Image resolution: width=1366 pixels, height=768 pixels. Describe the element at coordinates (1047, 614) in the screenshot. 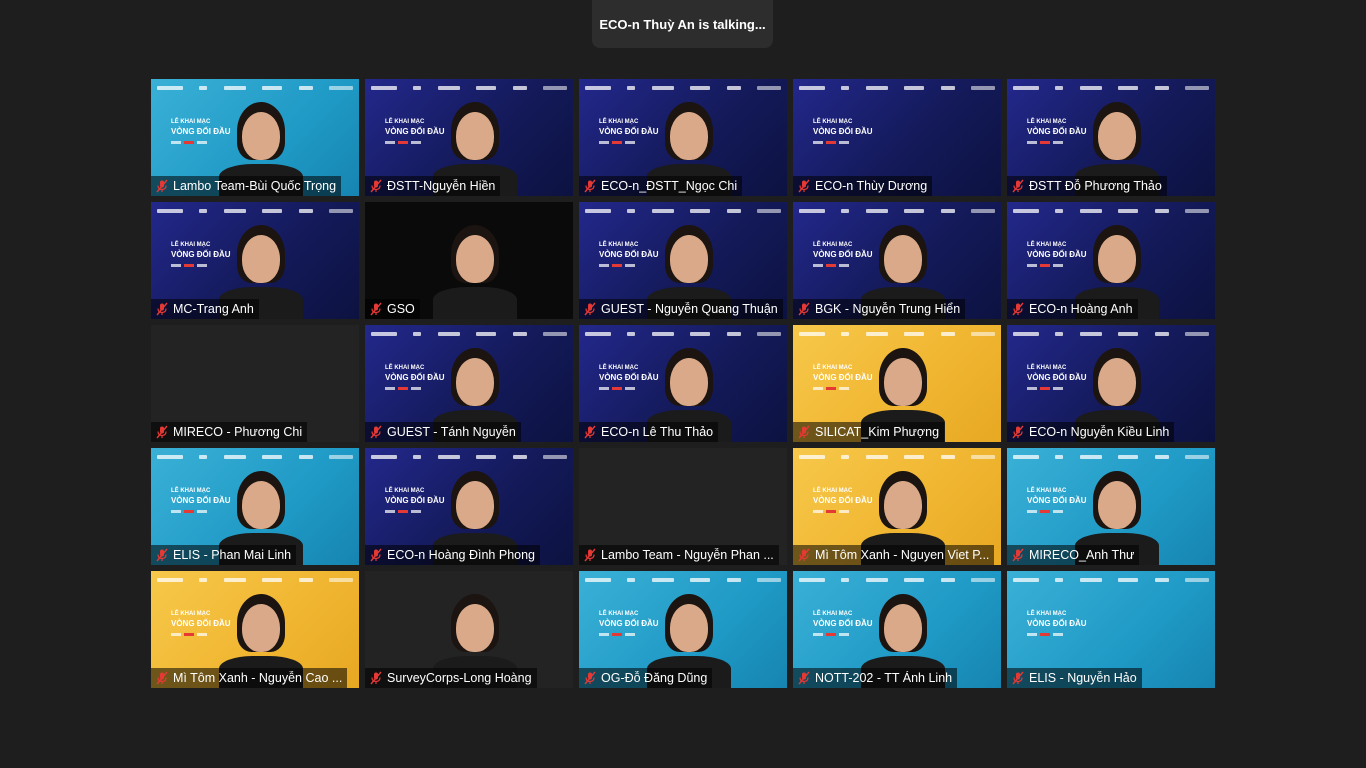

I see `backdrop-line-1: LỄ KHAI MẠC` at that location.